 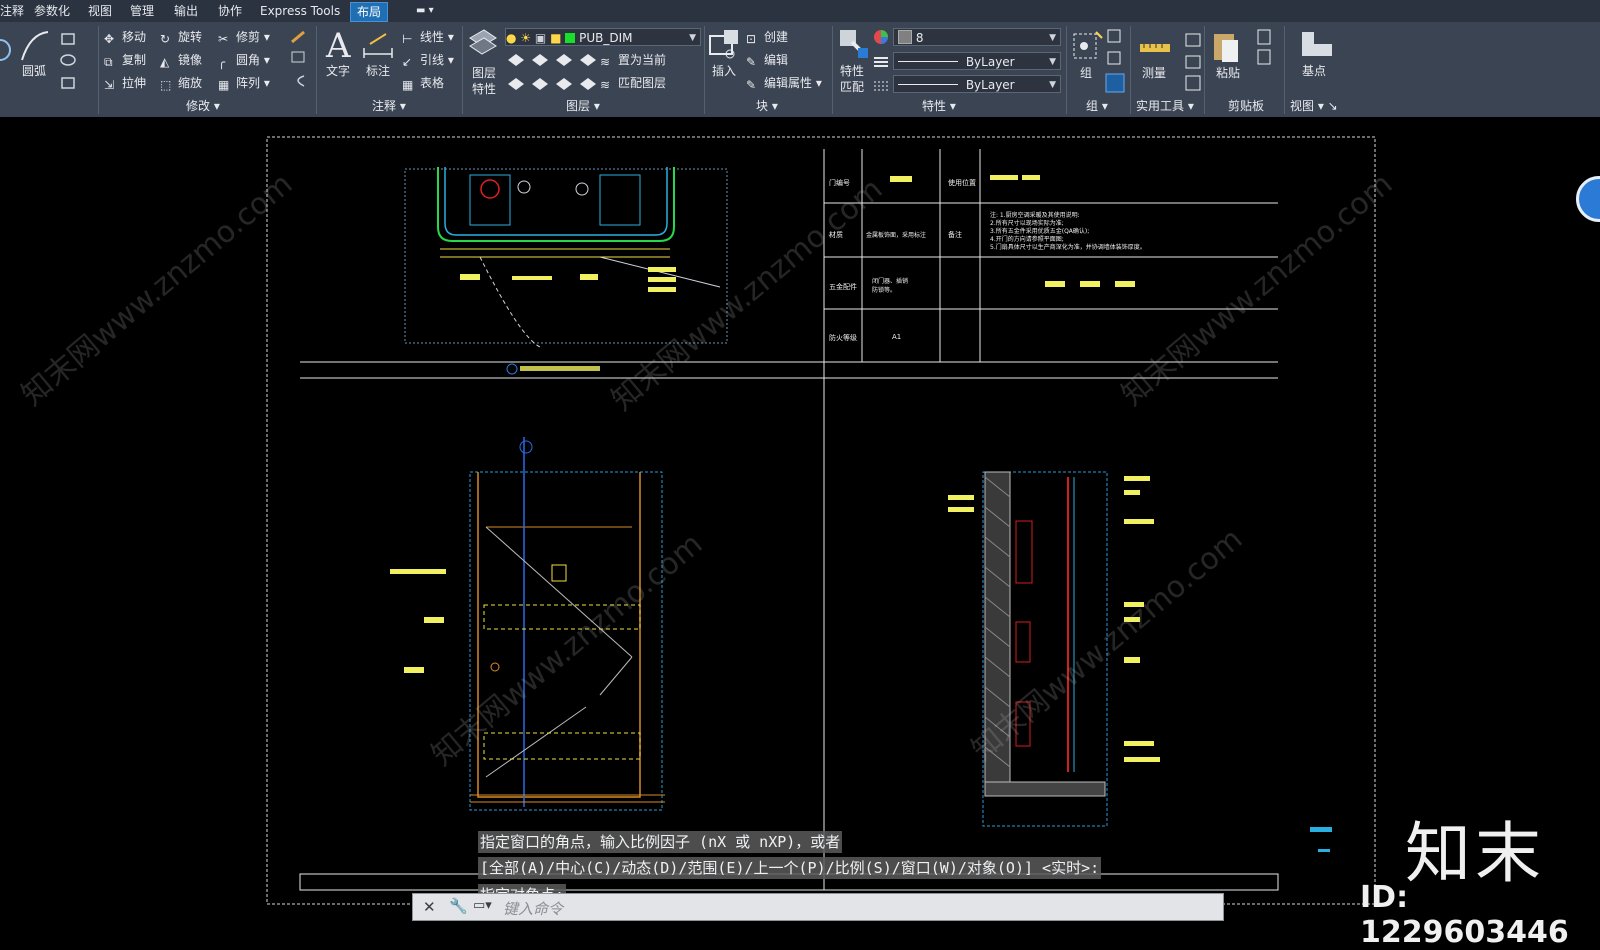 What do you see at coordinates (551, 74) in the screenshot?
I see `layer-tool-icons` at bounding box center [551, 74].